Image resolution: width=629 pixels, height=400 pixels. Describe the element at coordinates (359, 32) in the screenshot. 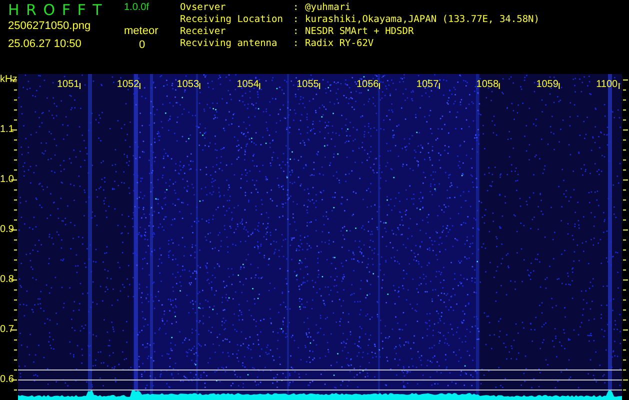

I see `info-value: NESDR SMArt + HDSDR` at that location.